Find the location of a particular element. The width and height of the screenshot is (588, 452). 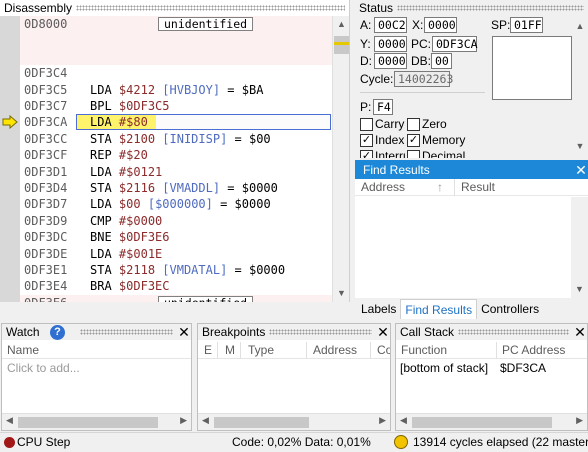

blank-line: 0DF3C4 is located at coordinates (176, 73).